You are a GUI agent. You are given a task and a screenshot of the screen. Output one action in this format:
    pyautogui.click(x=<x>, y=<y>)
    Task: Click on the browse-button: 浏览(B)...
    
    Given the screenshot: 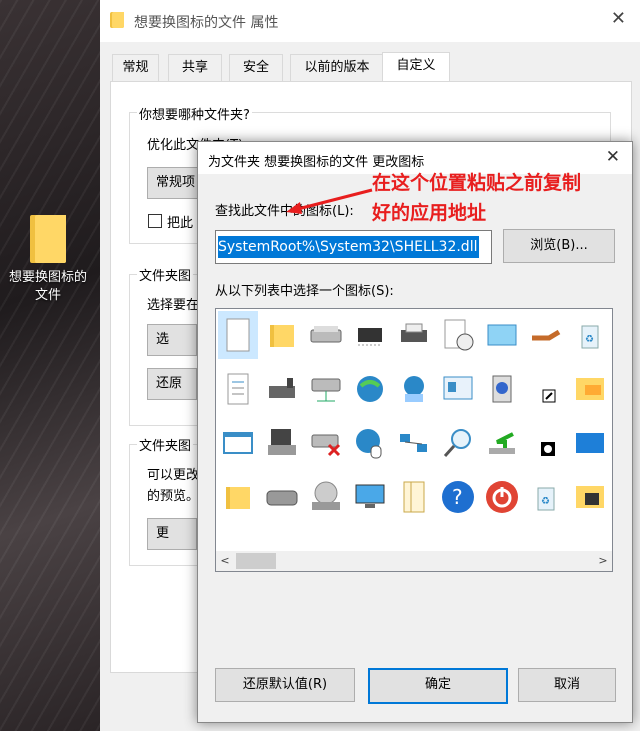 What is the action you would take?
    pyautogui.click(x=559, y=246)
    